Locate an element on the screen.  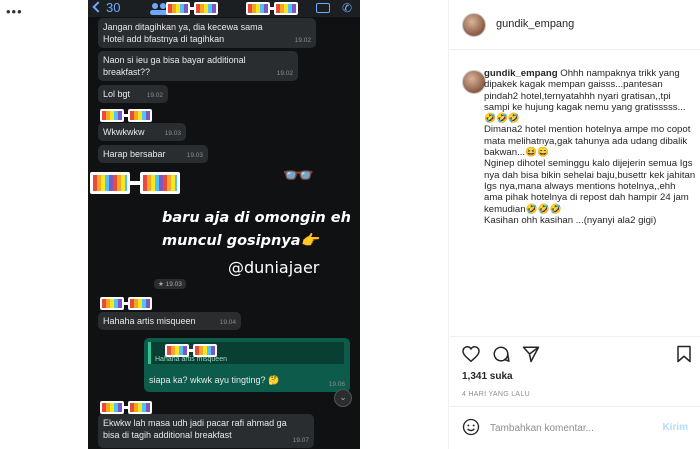
message-text: Hahaha artis misqueen is located at coordinates (149, 321).